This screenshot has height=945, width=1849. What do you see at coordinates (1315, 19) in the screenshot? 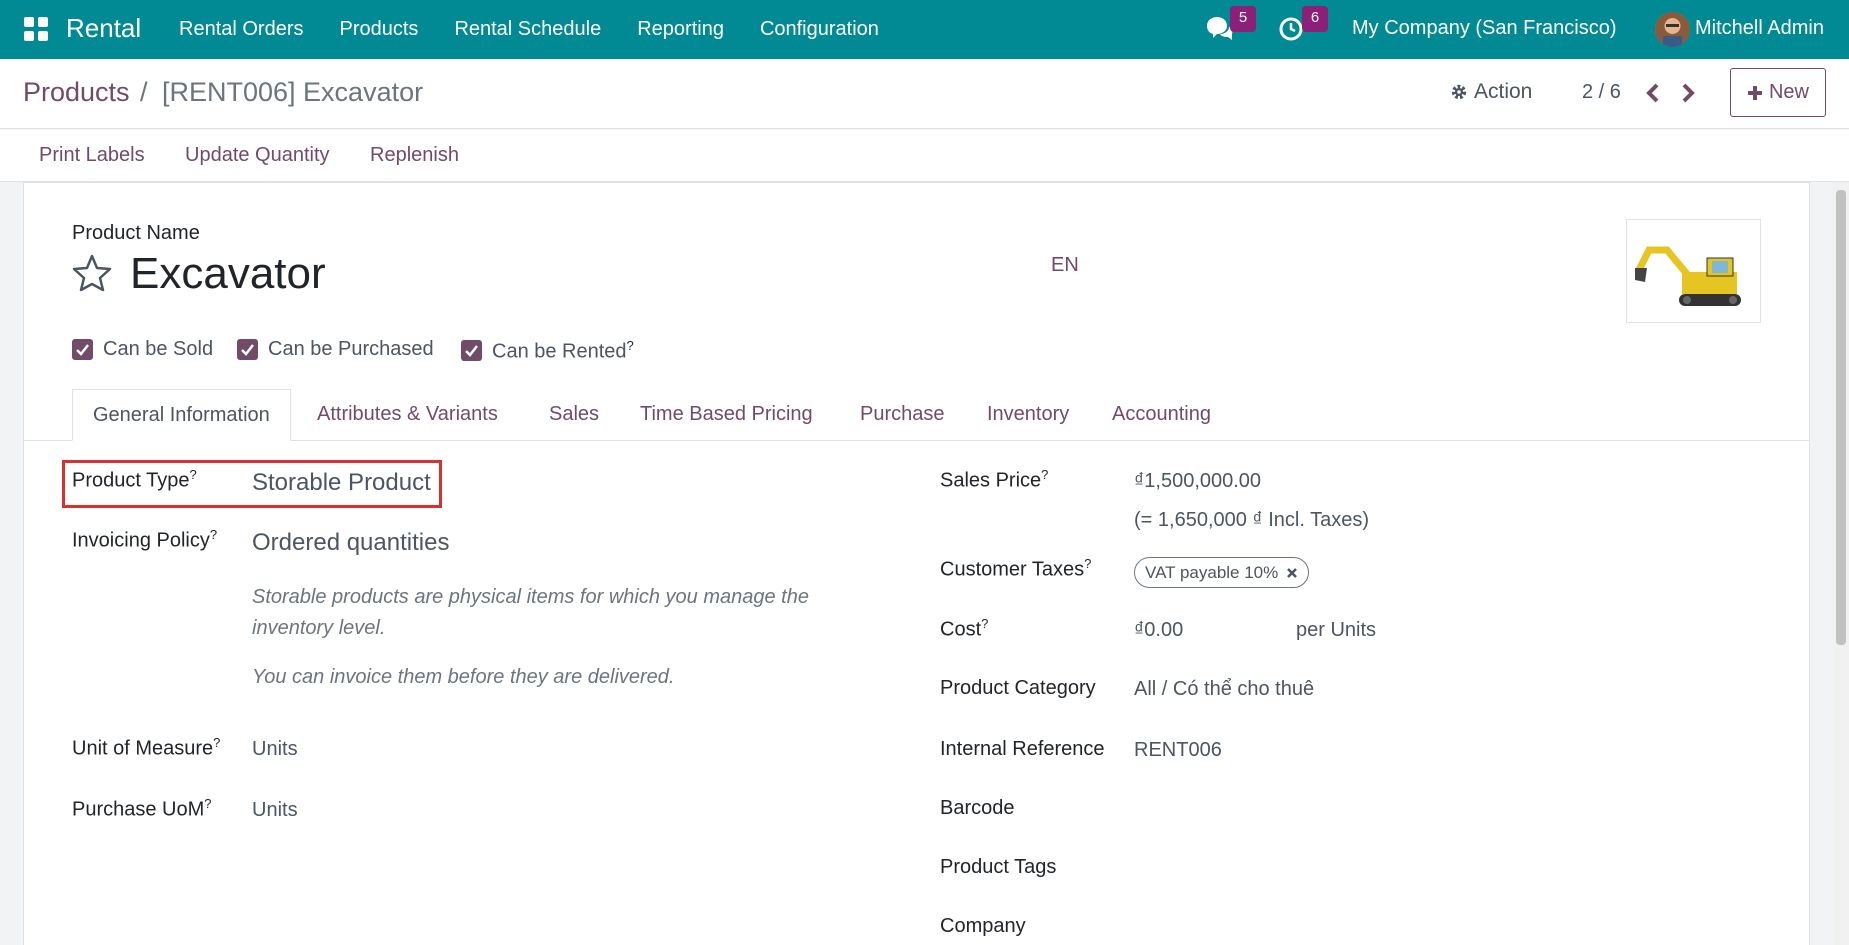
I see `activities-badge: 6` at bounding box center [1315, 19].